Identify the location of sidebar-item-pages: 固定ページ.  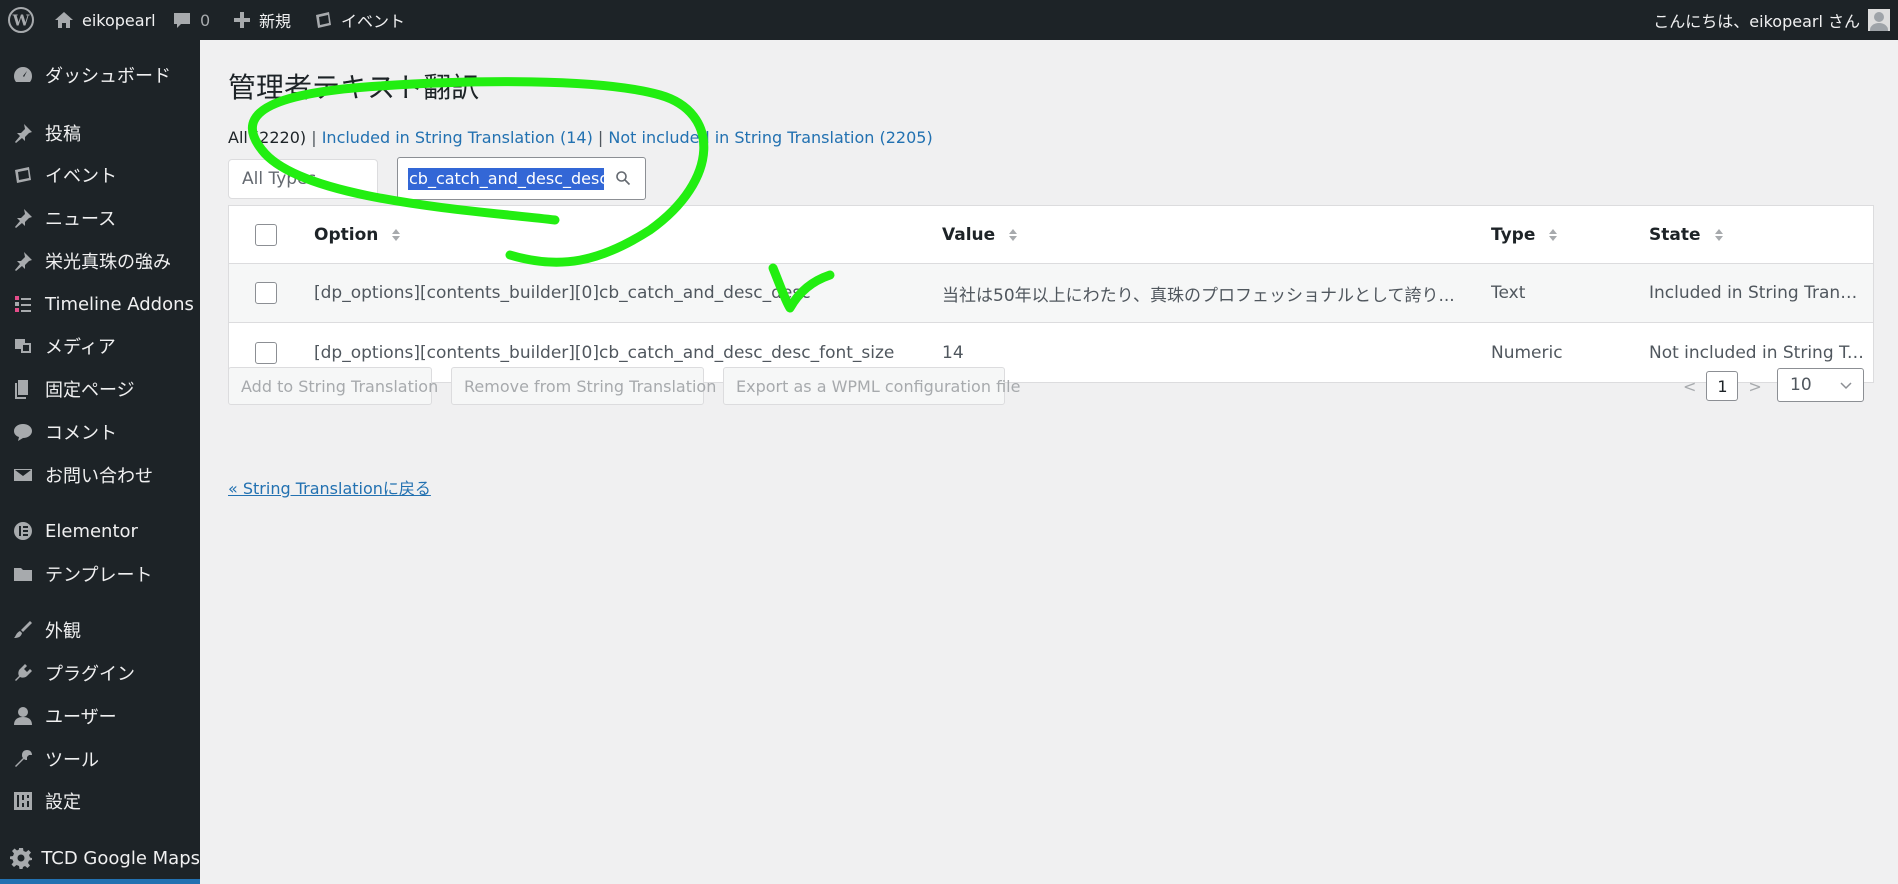
(100, 389).